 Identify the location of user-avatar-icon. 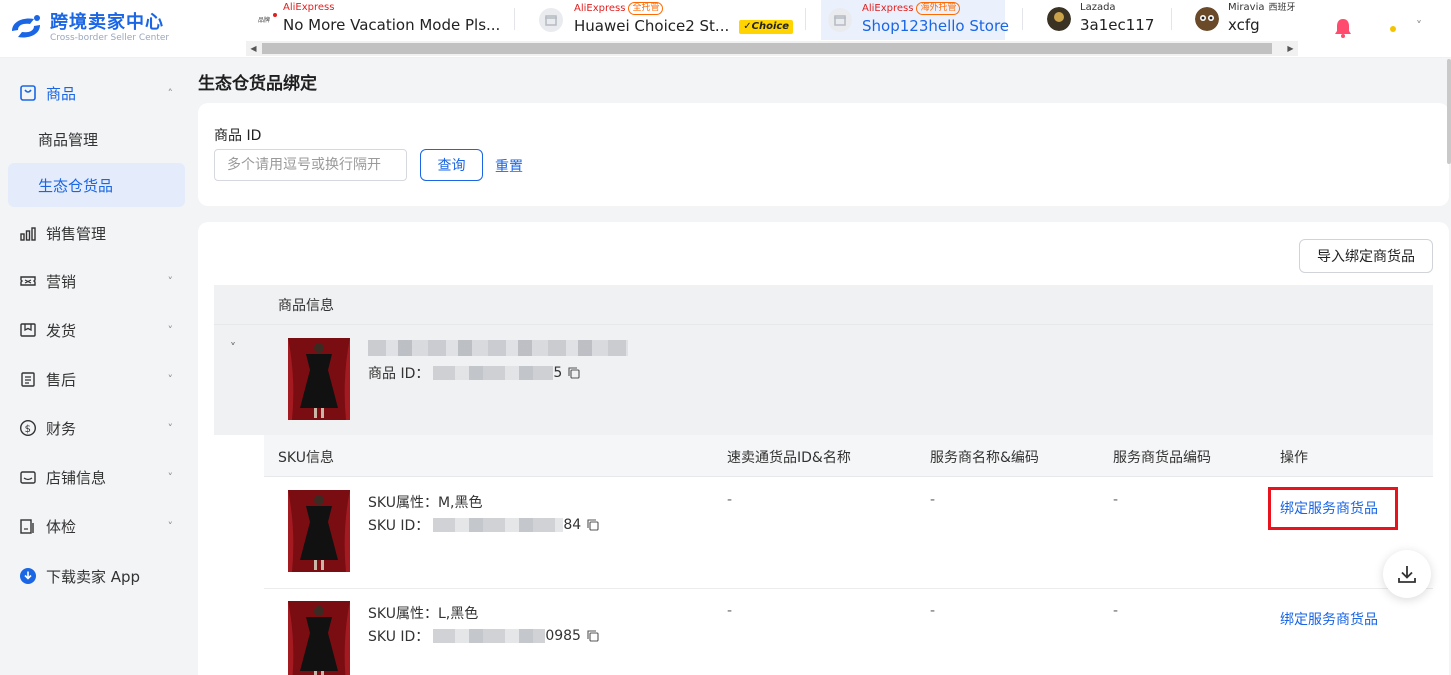
(1393, 29).